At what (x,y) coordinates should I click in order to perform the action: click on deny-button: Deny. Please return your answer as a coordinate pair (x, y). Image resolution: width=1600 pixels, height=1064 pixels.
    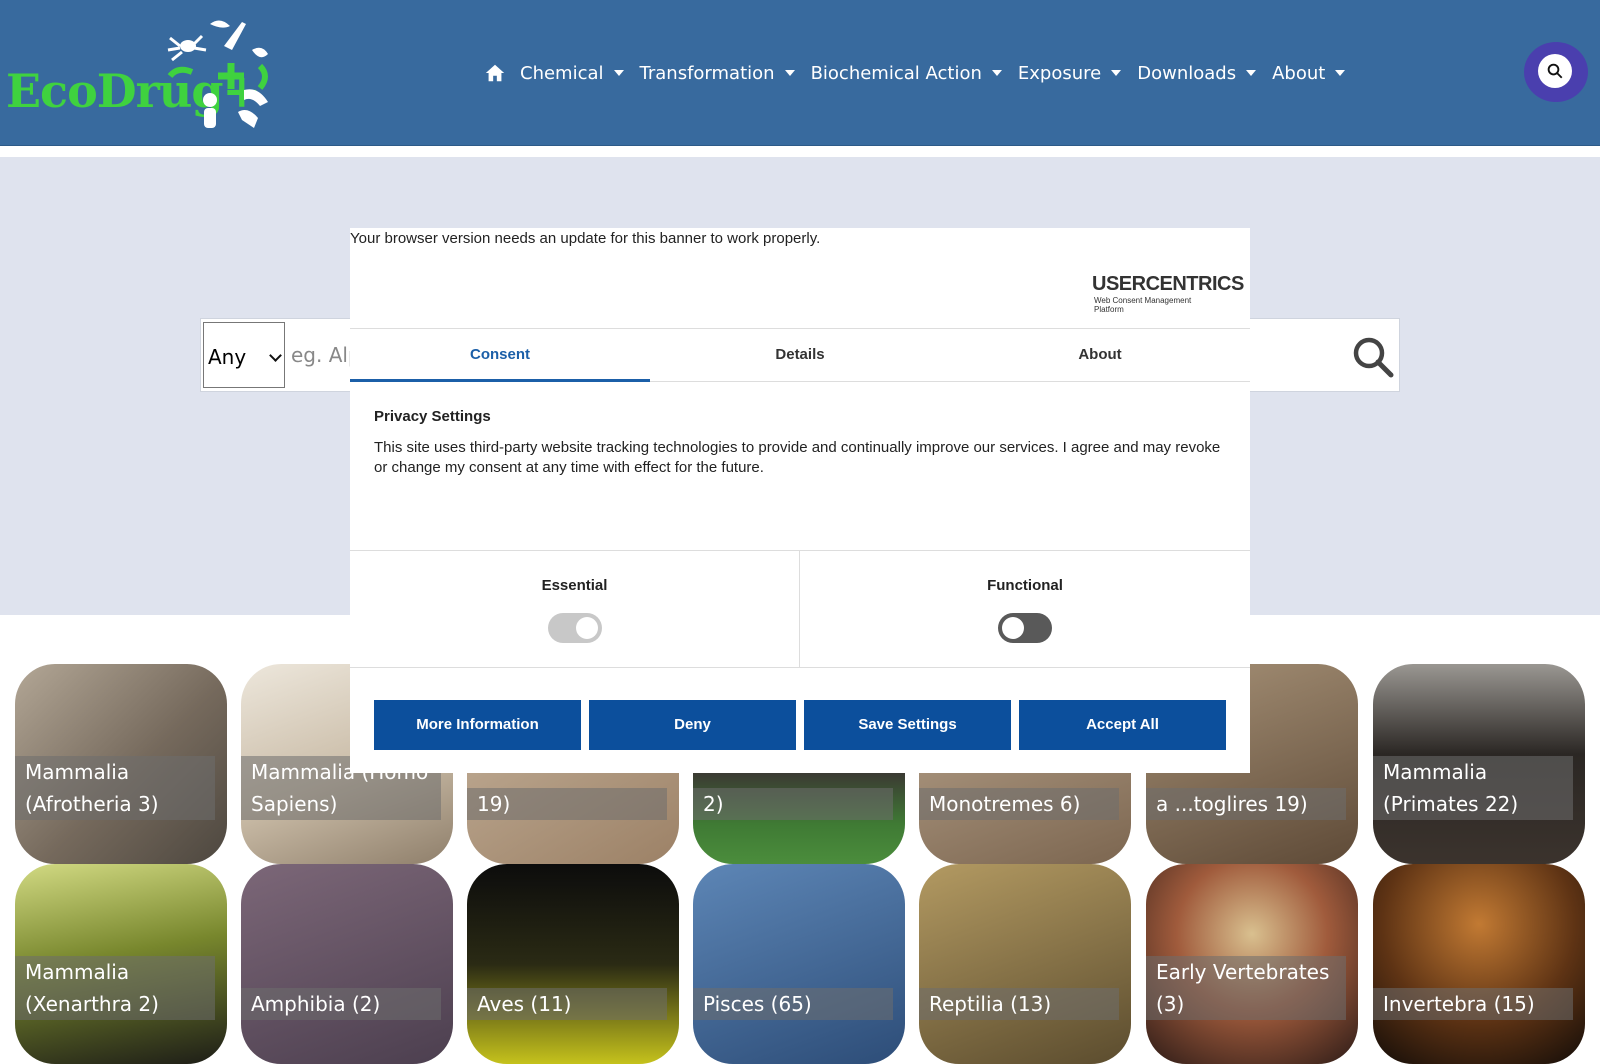
    Looking at the image, I should click on (692, 725).